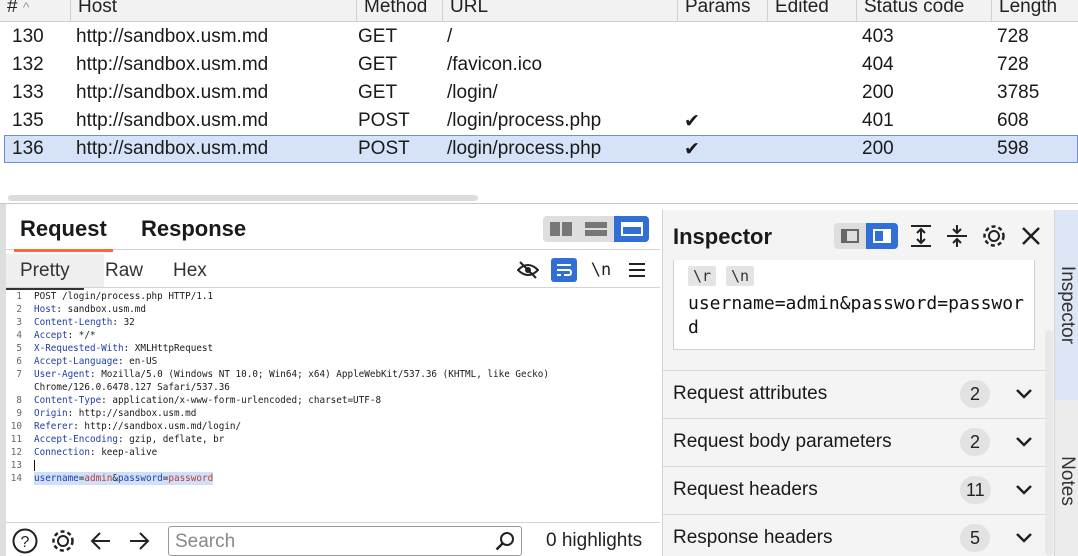 This screenshot has height=556, width=1078. Describe the element at coordinates (333, 387) in the screenshot. I see `editor-line: Chrome/126.0.6478.127 Safari/537.36` at that location.